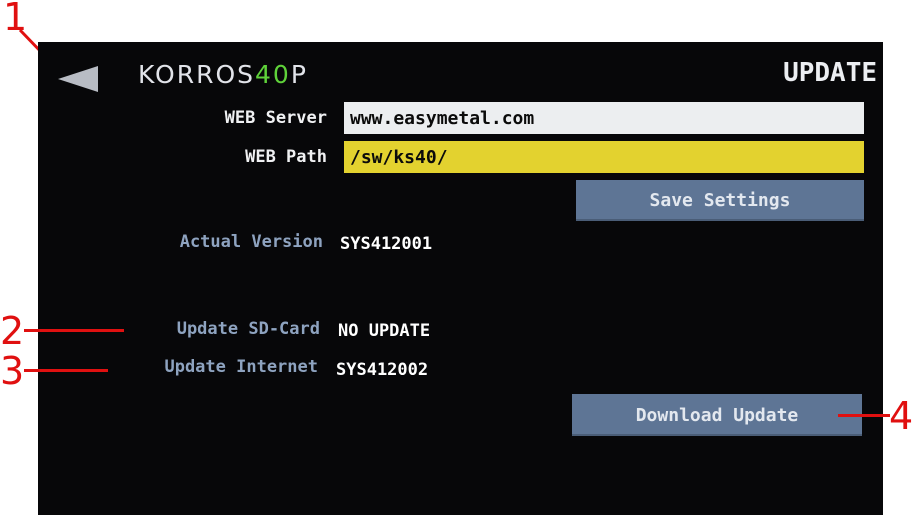 This screenshot has height=515, width=915. What do you see at coordinates (251, 242) in the screenshot?
I see `actual-version-label: Actual Version` at bounding box center [251, 242].